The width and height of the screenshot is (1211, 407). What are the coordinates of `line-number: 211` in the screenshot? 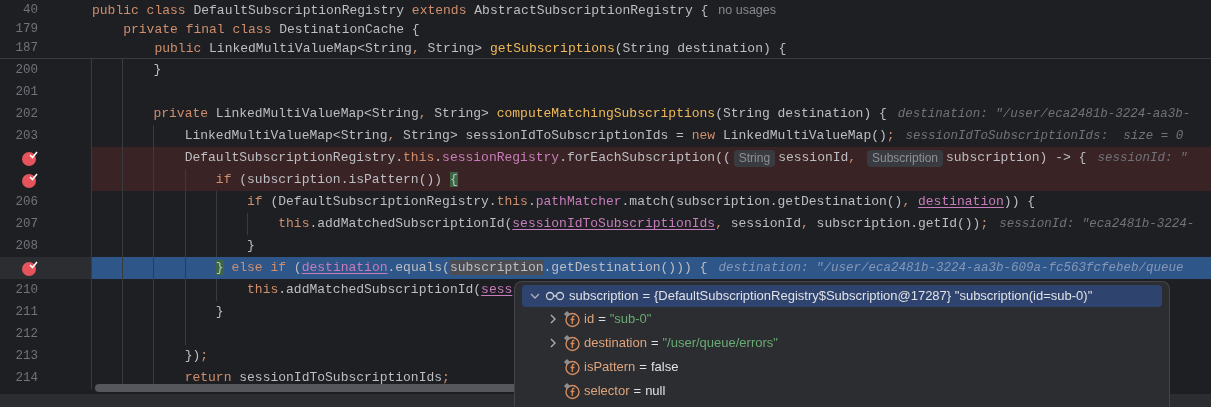 It's located at (26, 312).